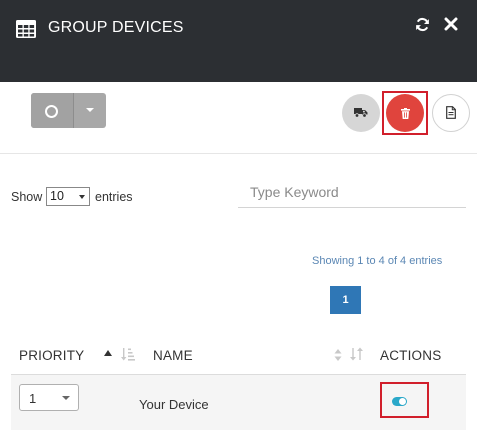 The height and width of the screenshot is (430, 477). I want to click on move-device-button, so click(361, 113).